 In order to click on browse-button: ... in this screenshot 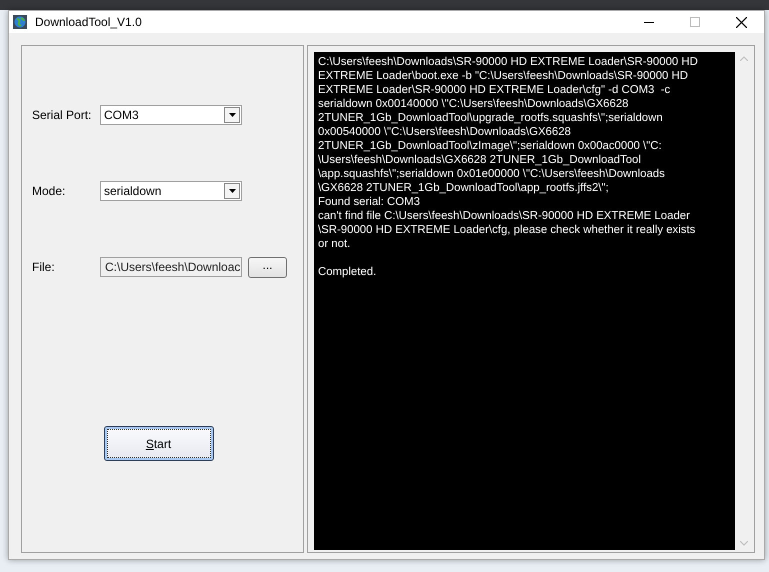, I will do `click(267, 267)`.